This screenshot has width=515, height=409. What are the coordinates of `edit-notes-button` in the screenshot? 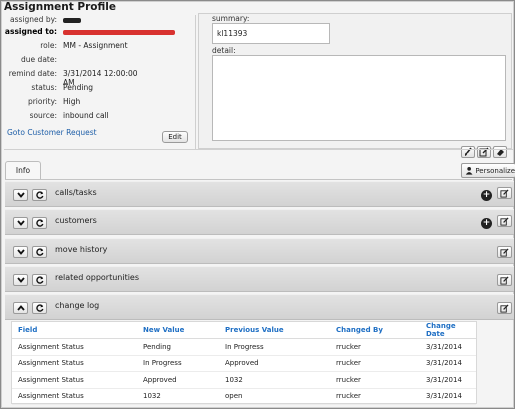 It's located at (484, 152).